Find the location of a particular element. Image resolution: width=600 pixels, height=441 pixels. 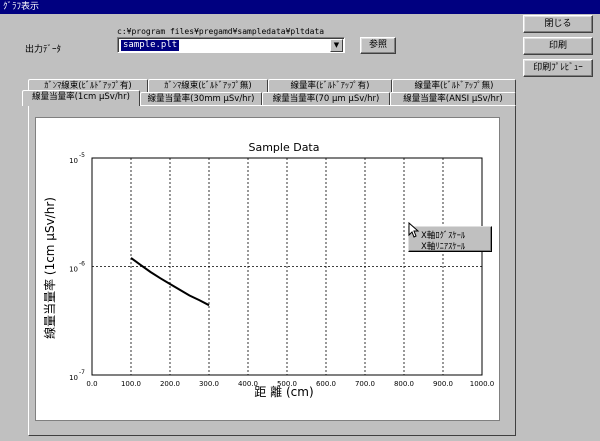

tab-dose-rate-buildup: 線量率(ﾋﾞﾙﾄﾞｱｯﾌﾟ有) is located at coordinates (330, 86).